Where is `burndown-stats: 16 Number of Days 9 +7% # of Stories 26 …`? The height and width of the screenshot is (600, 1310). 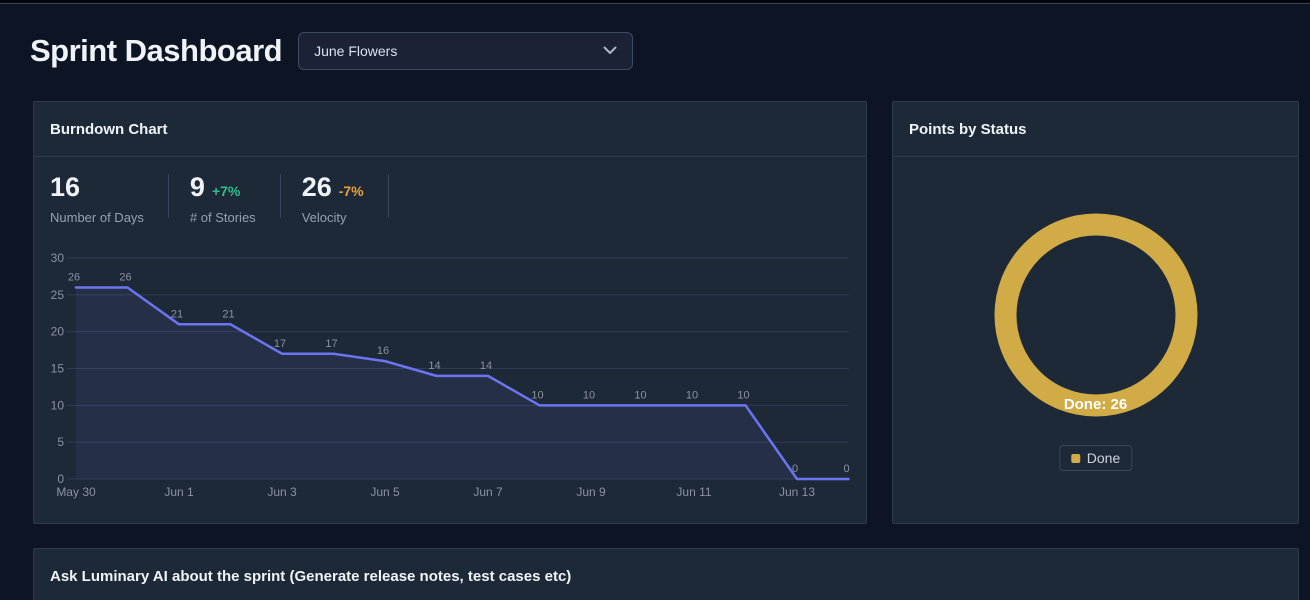
burndown-stats: 16 Number of Days 9 +7% # of Stories 26 … is located at coordinates (450, 191).